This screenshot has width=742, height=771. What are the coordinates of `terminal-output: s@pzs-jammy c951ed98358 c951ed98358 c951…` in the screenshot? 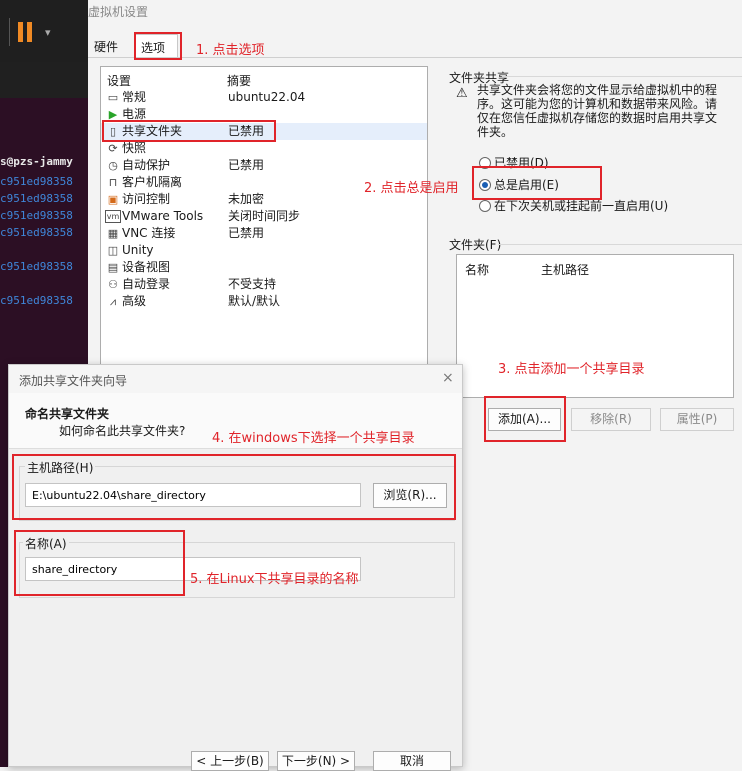 It's located at (44, 233).